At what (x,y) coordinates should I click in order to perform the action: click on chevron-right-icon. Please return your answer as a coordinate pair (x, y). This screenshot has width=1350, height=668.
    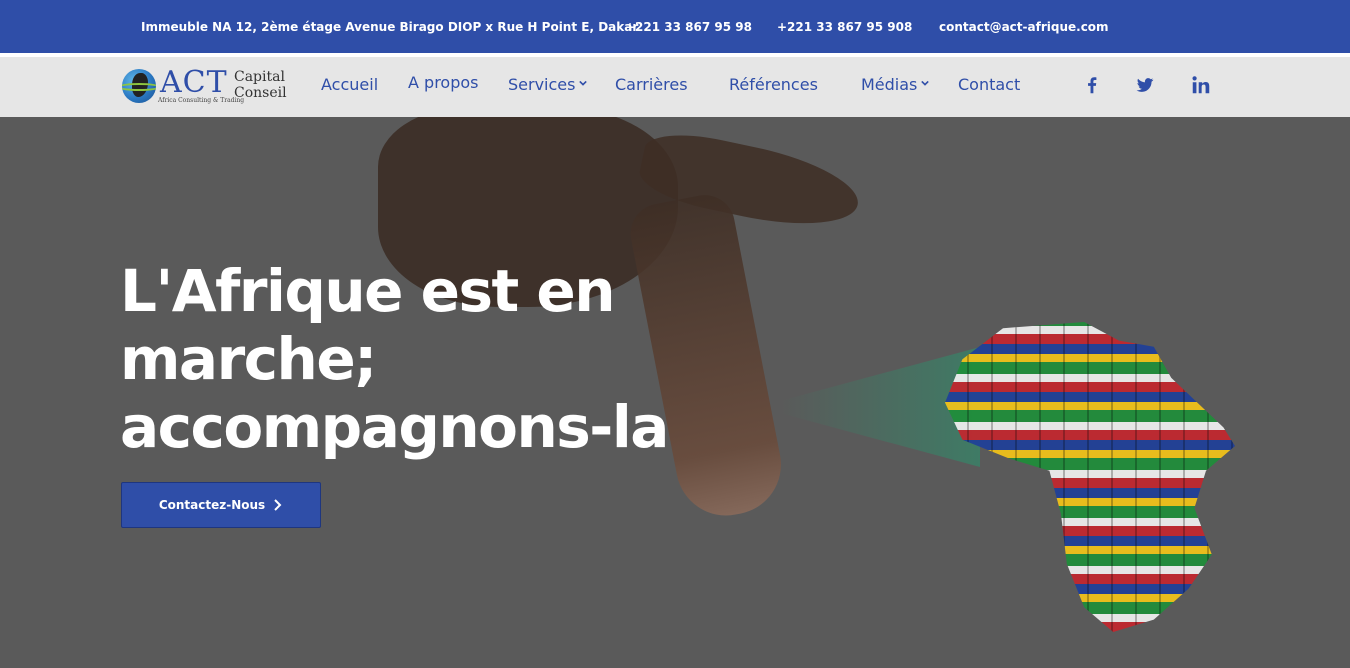
    Looking at the image, I should click on (278, 505).